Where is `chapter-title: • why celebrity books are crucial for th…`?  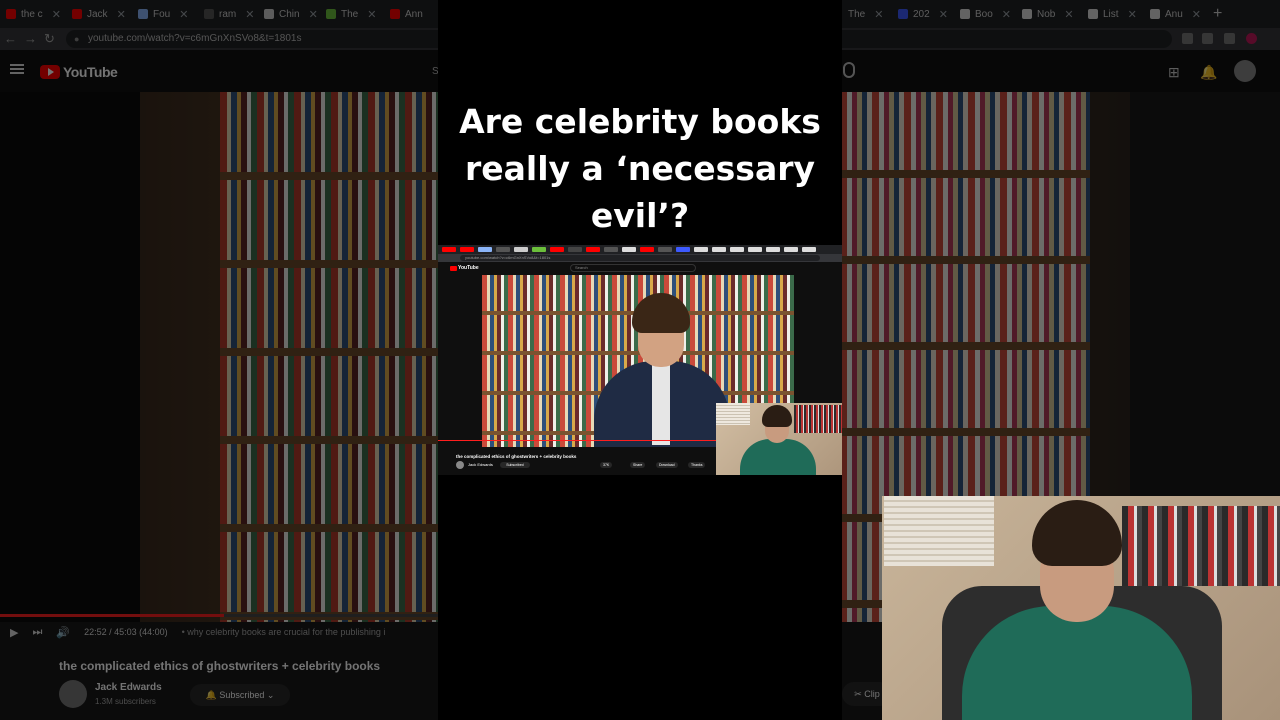 chapter-title: • why celebrity books are crucial for th… is located at coordinates (284, 632).